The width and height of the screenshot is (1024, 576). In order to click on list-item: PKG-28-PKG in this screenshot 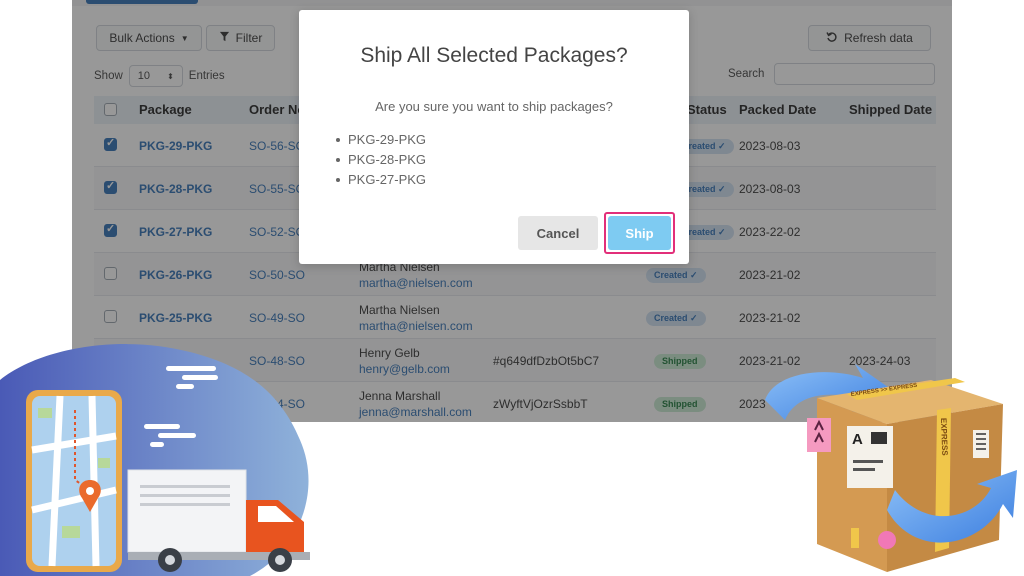, I will do `click(381, 160)`.